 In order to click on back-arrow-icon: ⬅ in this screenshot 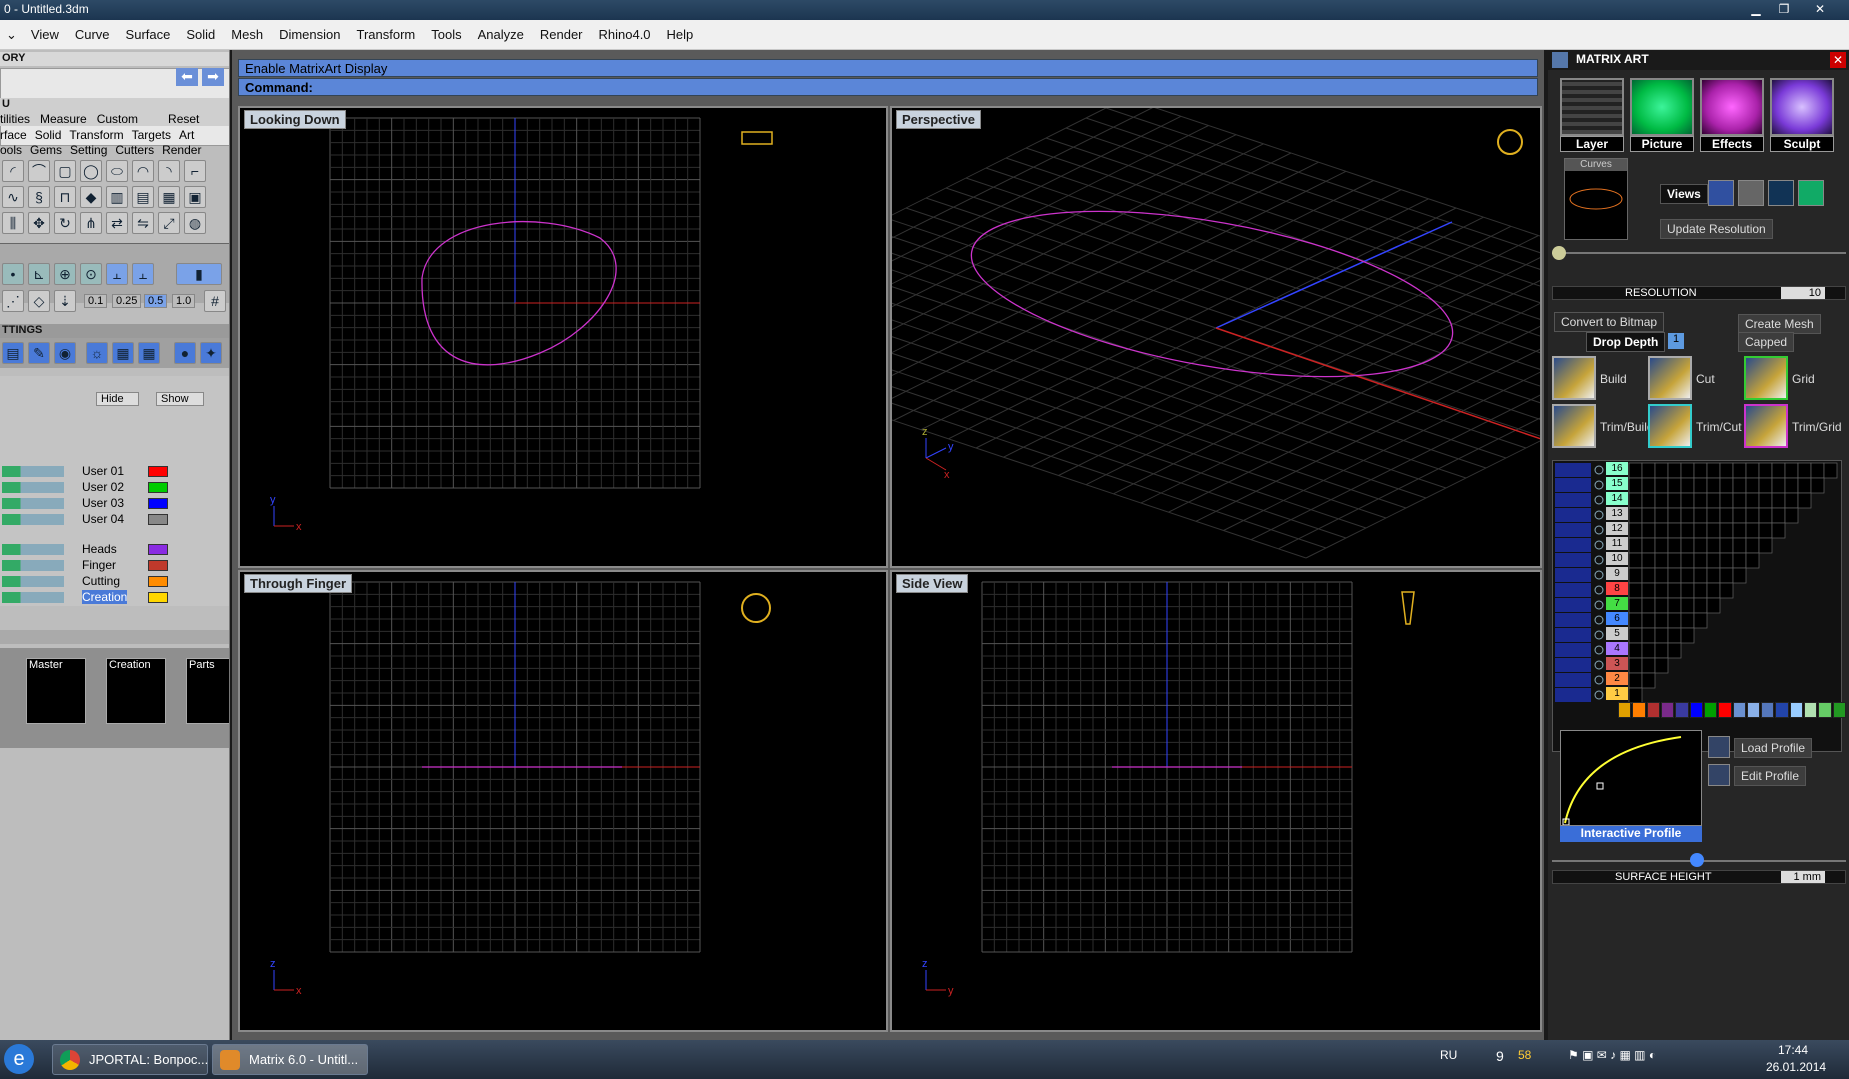, I will do `click(187, 77)`.